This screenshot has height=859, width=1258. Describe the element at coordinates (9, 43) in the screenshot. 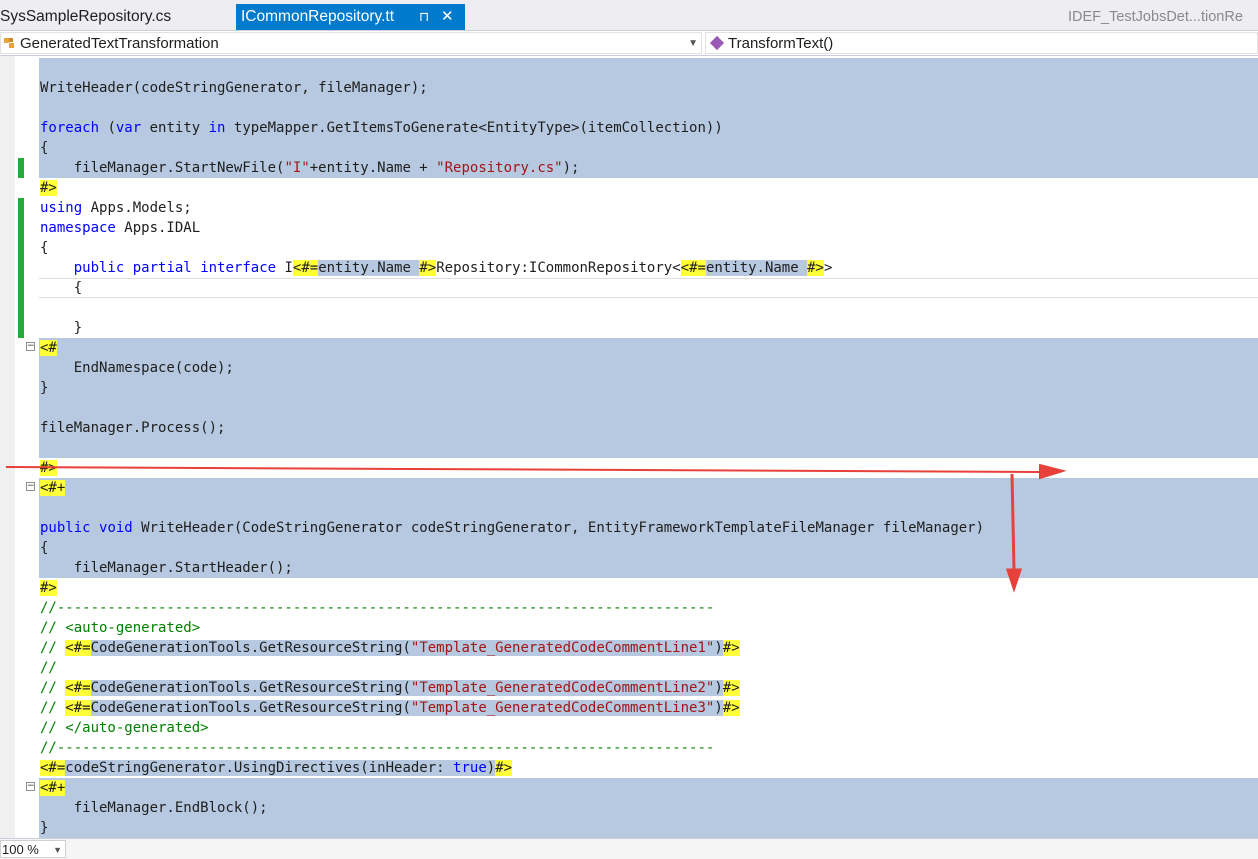

I see `class-icon` at that location.